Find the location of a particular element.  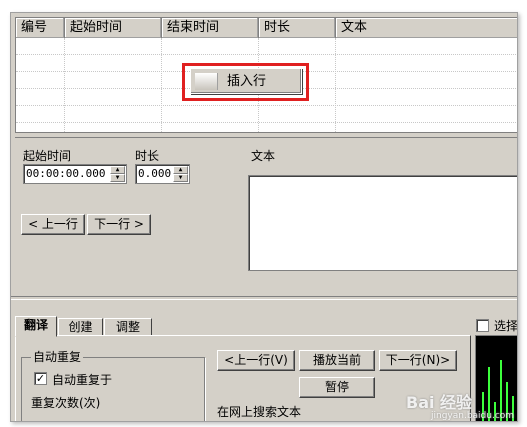

tab-create: 创建 is located at coordinates (80, 327).